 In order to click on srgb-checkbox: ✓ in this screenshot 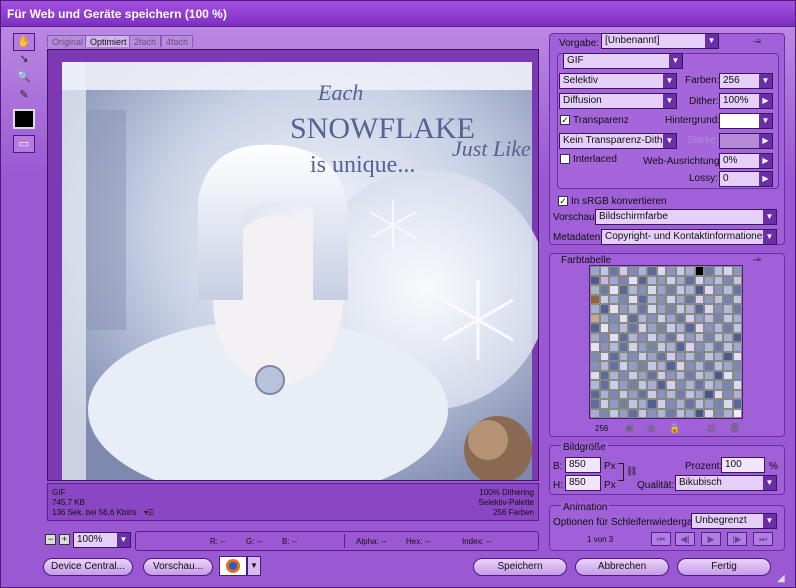, I will do `click(563, 201)`.